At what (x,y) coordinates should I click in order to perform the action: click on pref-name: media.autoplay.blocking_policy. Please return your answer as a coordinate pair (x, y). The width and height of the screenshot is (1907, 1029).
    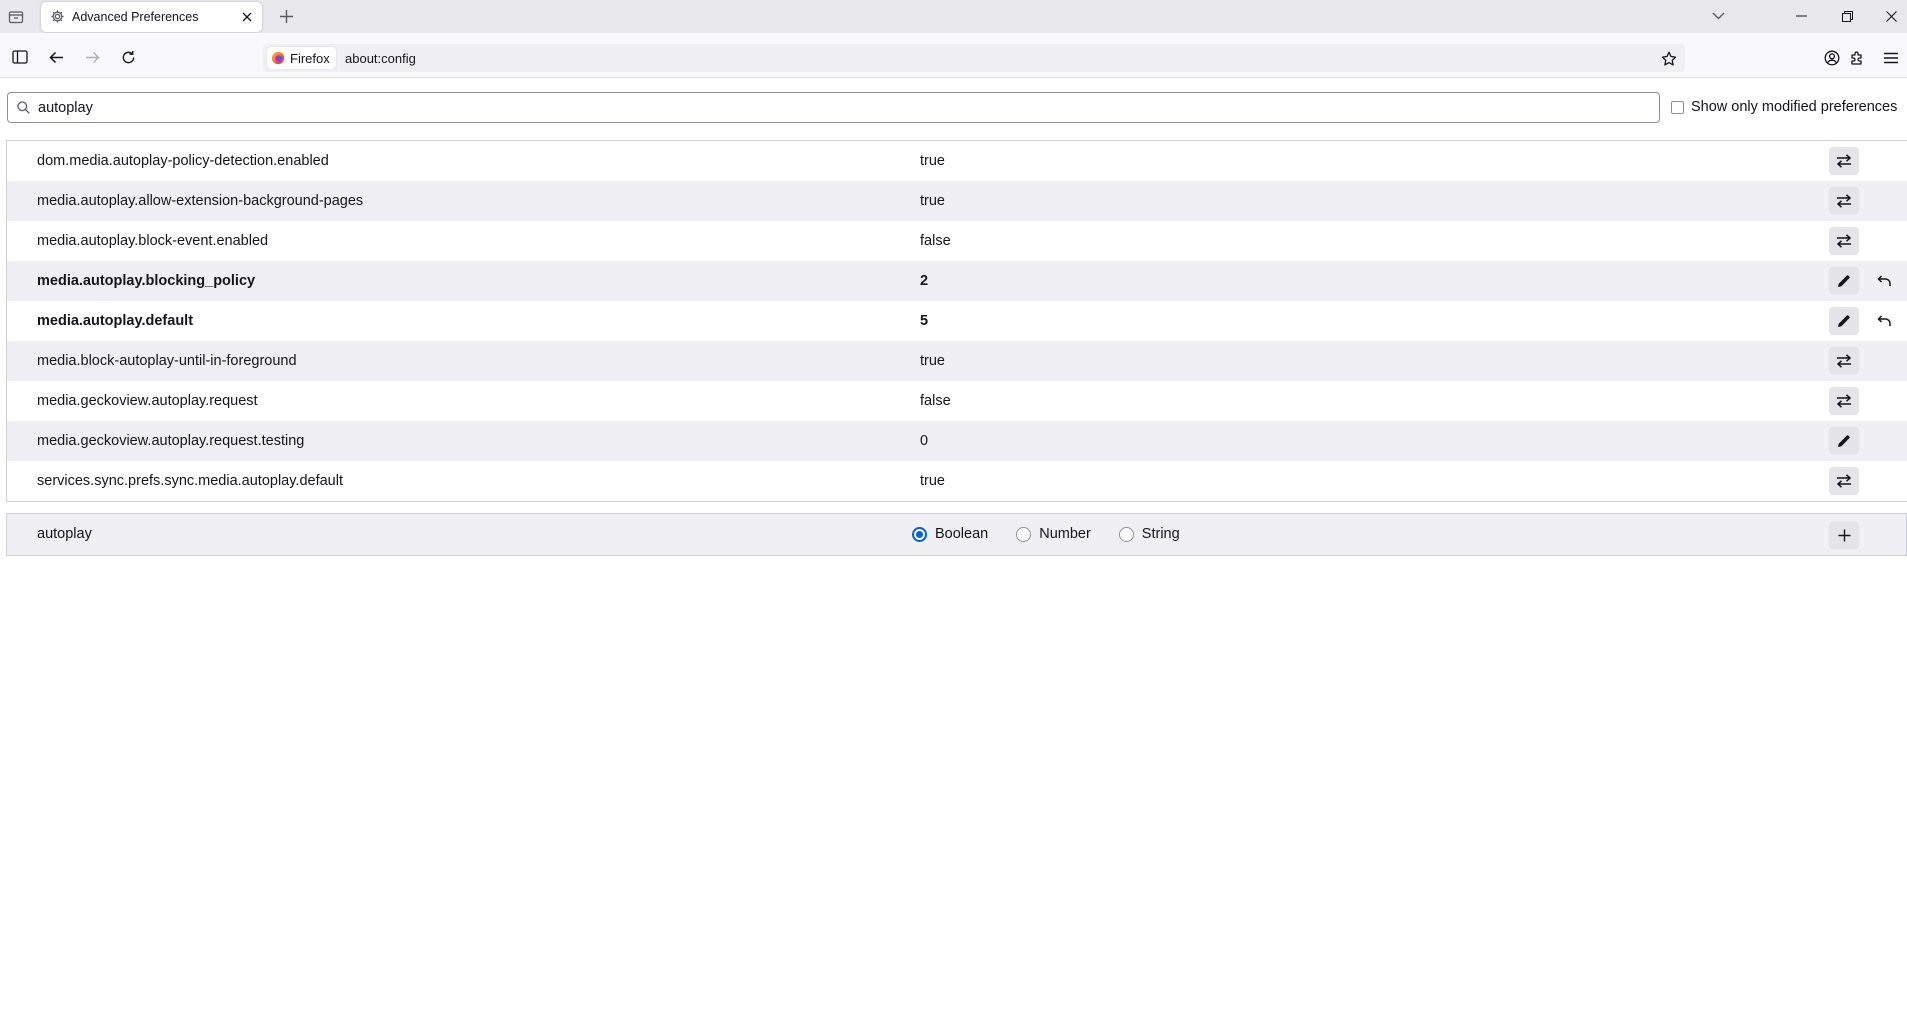
    Looking at the image, I should click on (146, 281).